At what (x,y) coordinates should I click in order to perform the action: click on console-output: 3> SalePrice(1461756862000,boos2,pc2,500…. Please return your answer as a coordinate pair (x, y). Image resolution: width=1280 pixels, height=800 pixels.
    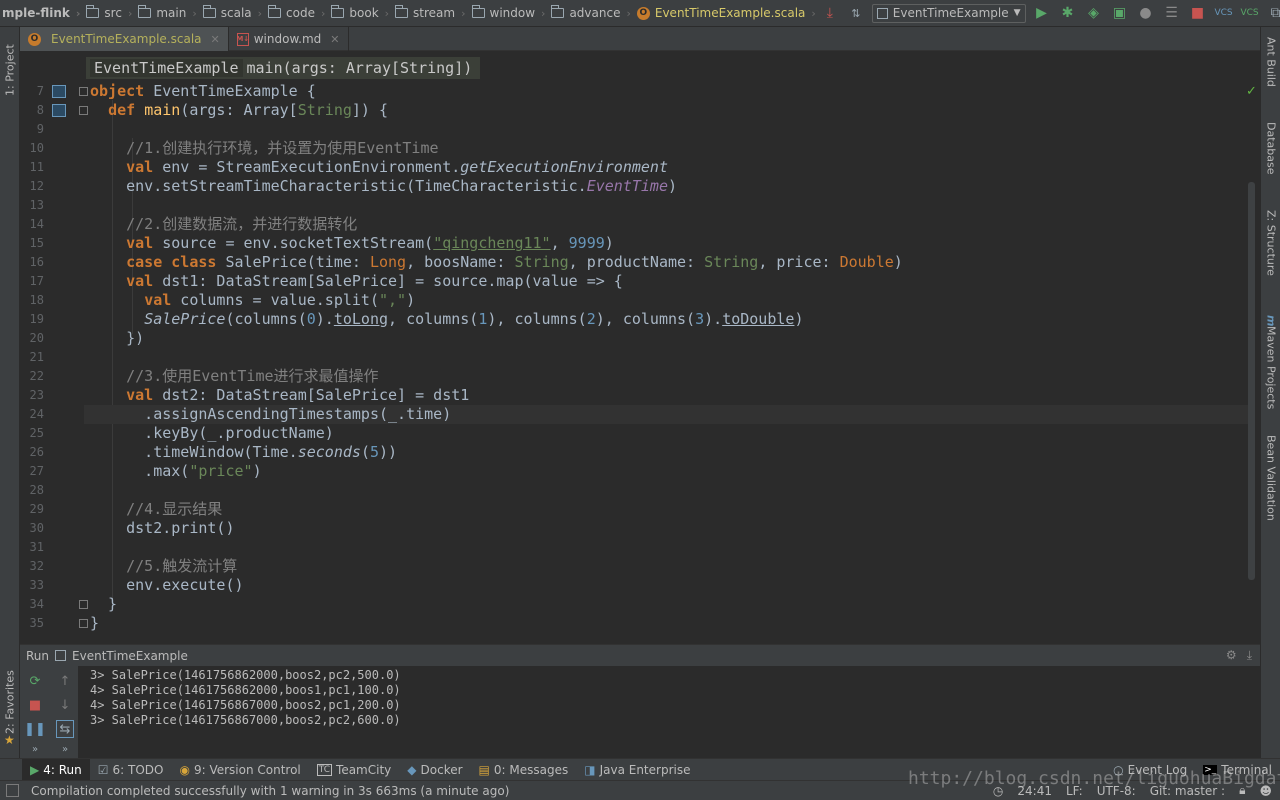
    Looking at the image, I should click on (245, 698).